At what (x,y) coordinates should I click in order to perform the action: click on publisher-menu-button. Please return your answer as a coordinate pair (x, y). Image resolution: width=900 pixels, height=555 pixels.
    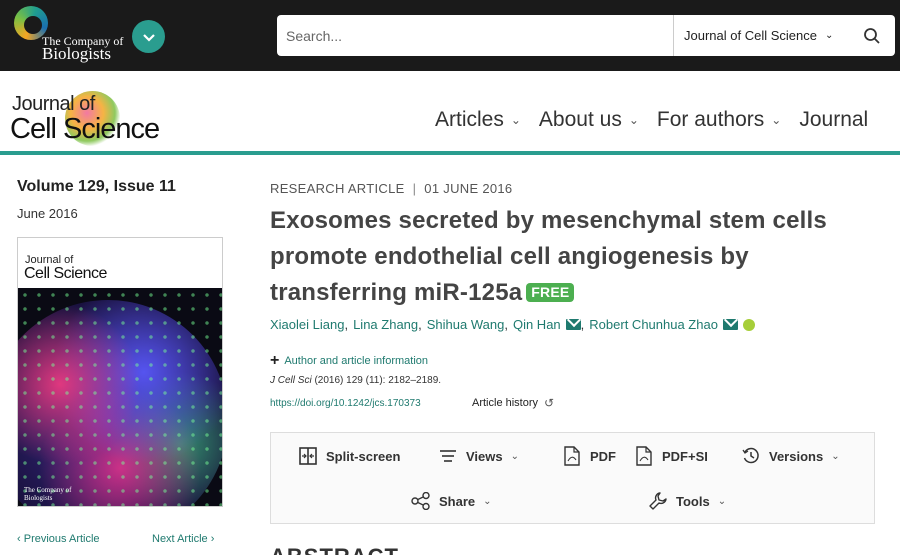
    Looking at the image, I should click on (148, 36).